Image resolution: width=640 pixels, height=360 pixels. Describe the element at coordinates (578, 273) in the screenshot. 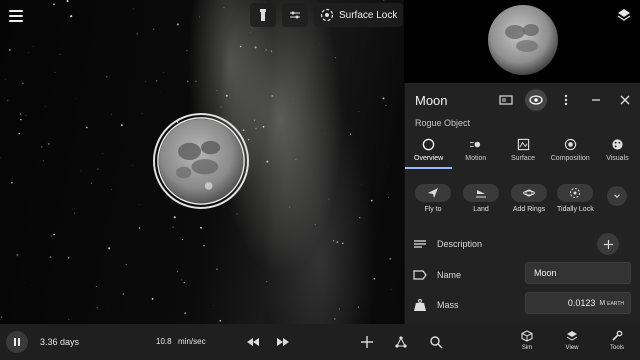

I see `name-field: Moon` at that location.